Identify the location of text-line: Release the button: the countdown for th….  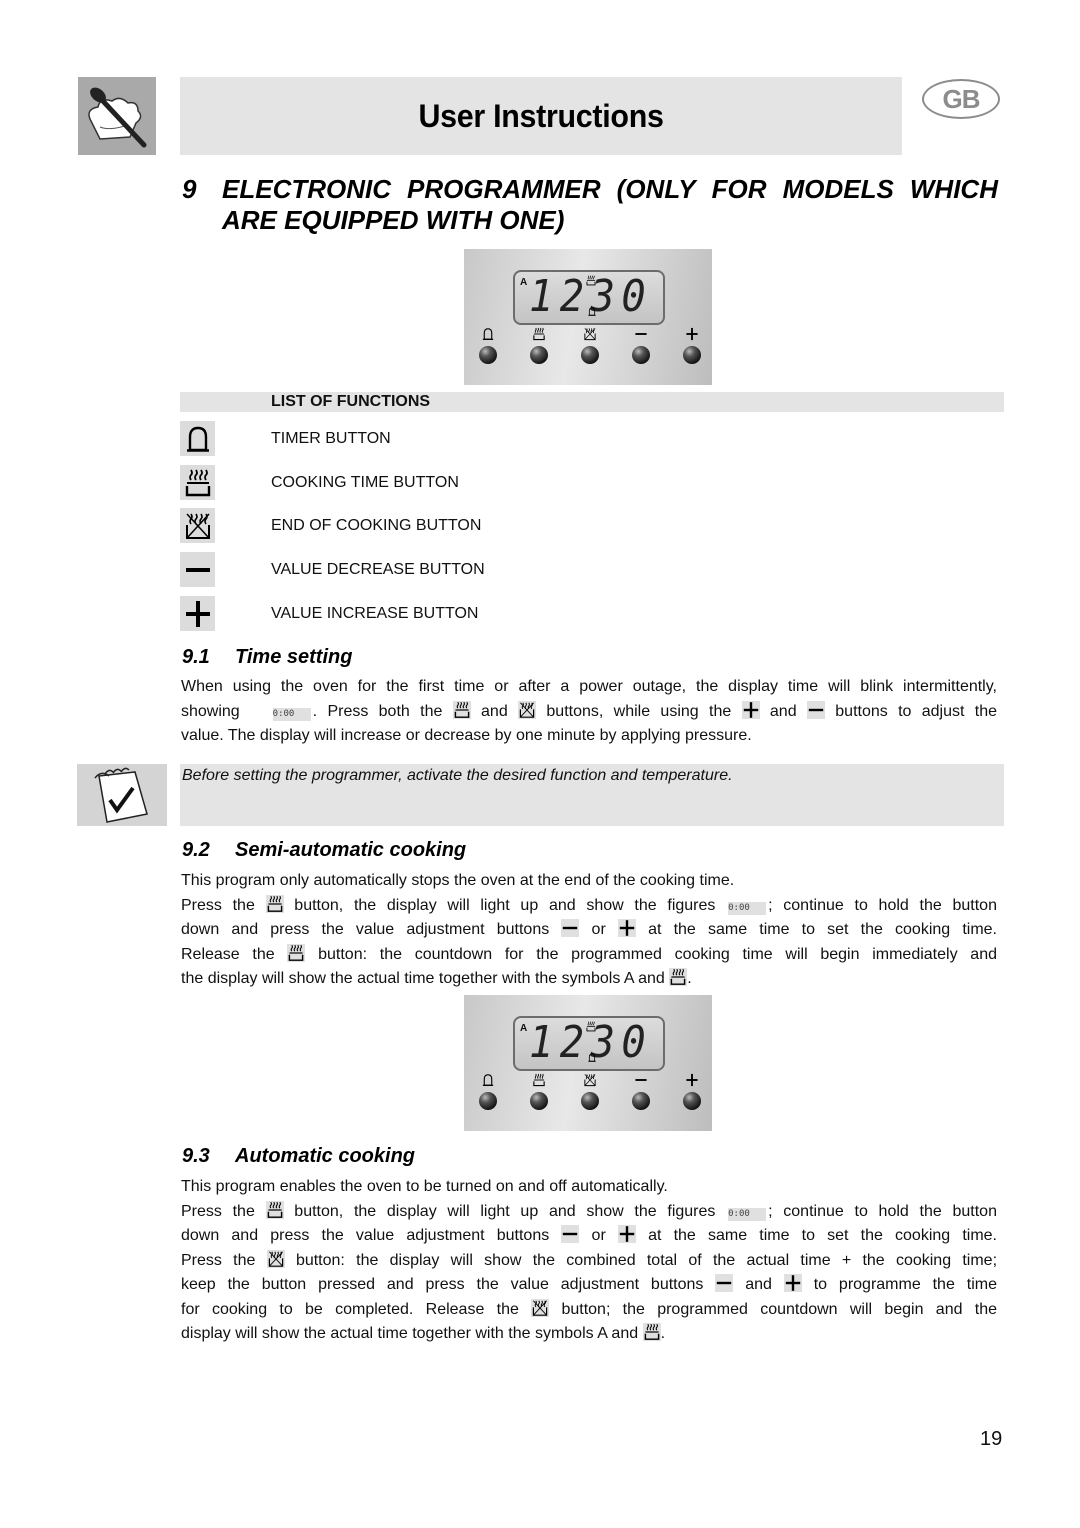
(589, 953).